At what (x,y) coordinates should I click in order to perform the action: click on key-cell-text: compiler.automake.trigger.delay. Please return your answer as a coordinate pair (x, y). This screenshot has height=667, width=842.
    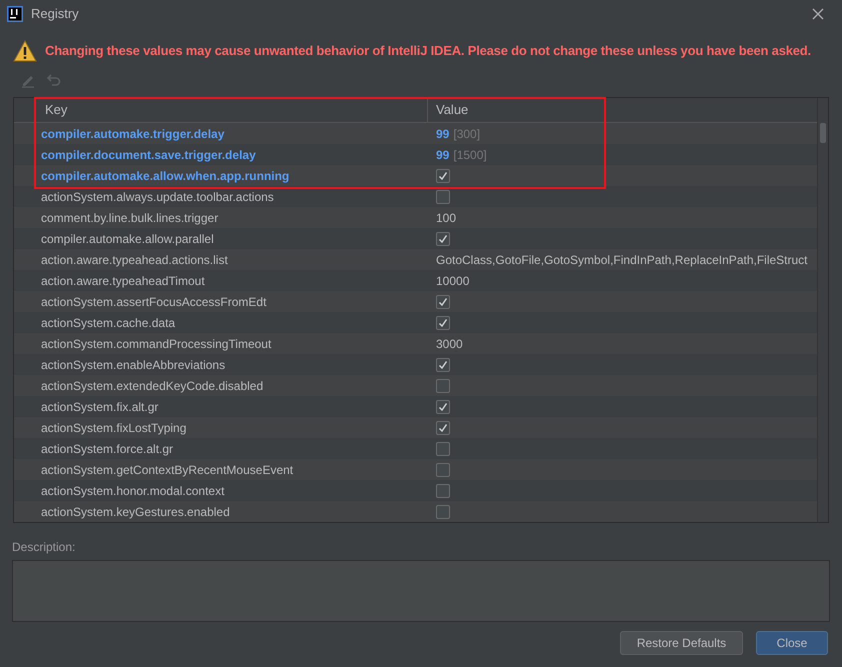
    Looking at the image, I should click on (133, 134).